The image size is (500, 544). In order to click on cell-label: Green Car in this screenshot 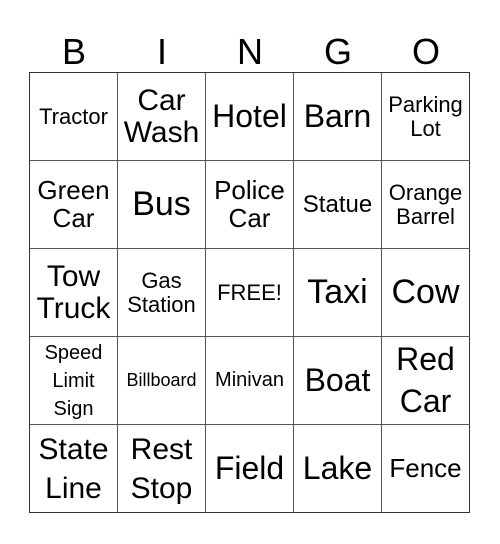, I will do `click(73, 204)`.